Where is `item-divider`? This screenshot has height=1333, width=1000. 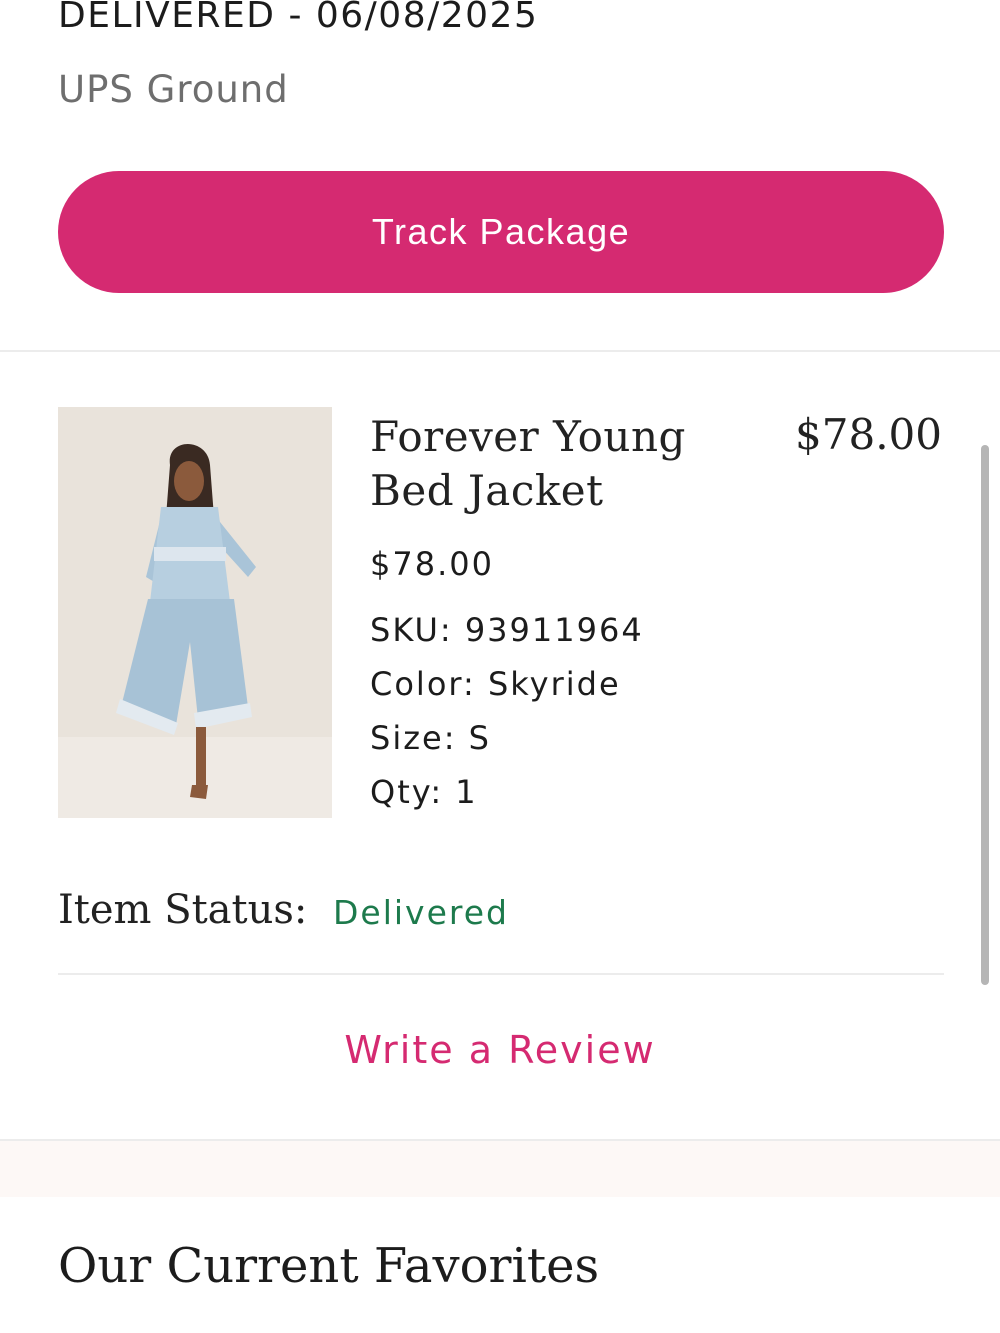
item-divider is located at coordinates (501, 974).